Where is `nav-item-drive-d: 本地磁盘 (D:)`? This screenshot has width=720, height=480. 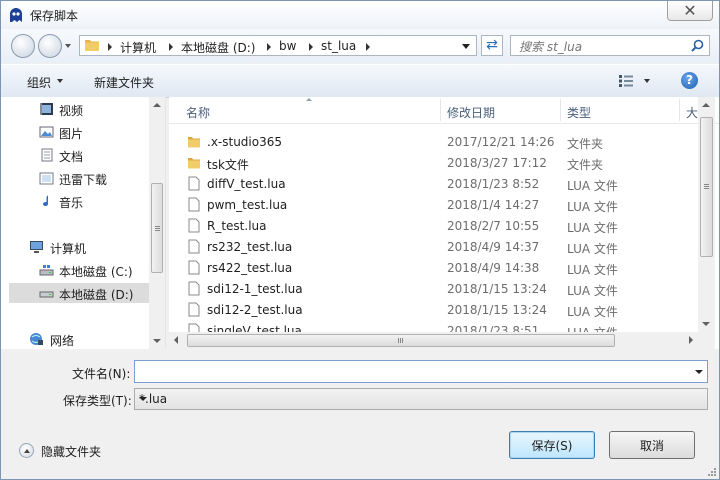 nav-item-drive-d: 本地磁盘 (D:) is located at coordinates (79, 293).